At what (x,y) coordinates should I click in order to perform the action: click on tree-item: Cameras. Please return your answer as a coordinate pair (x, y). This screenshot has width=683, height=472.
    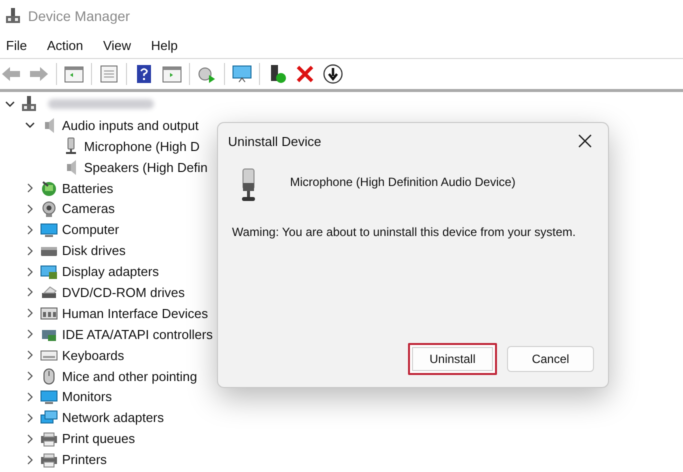
    Looking at the image, I should click on (88, 208).